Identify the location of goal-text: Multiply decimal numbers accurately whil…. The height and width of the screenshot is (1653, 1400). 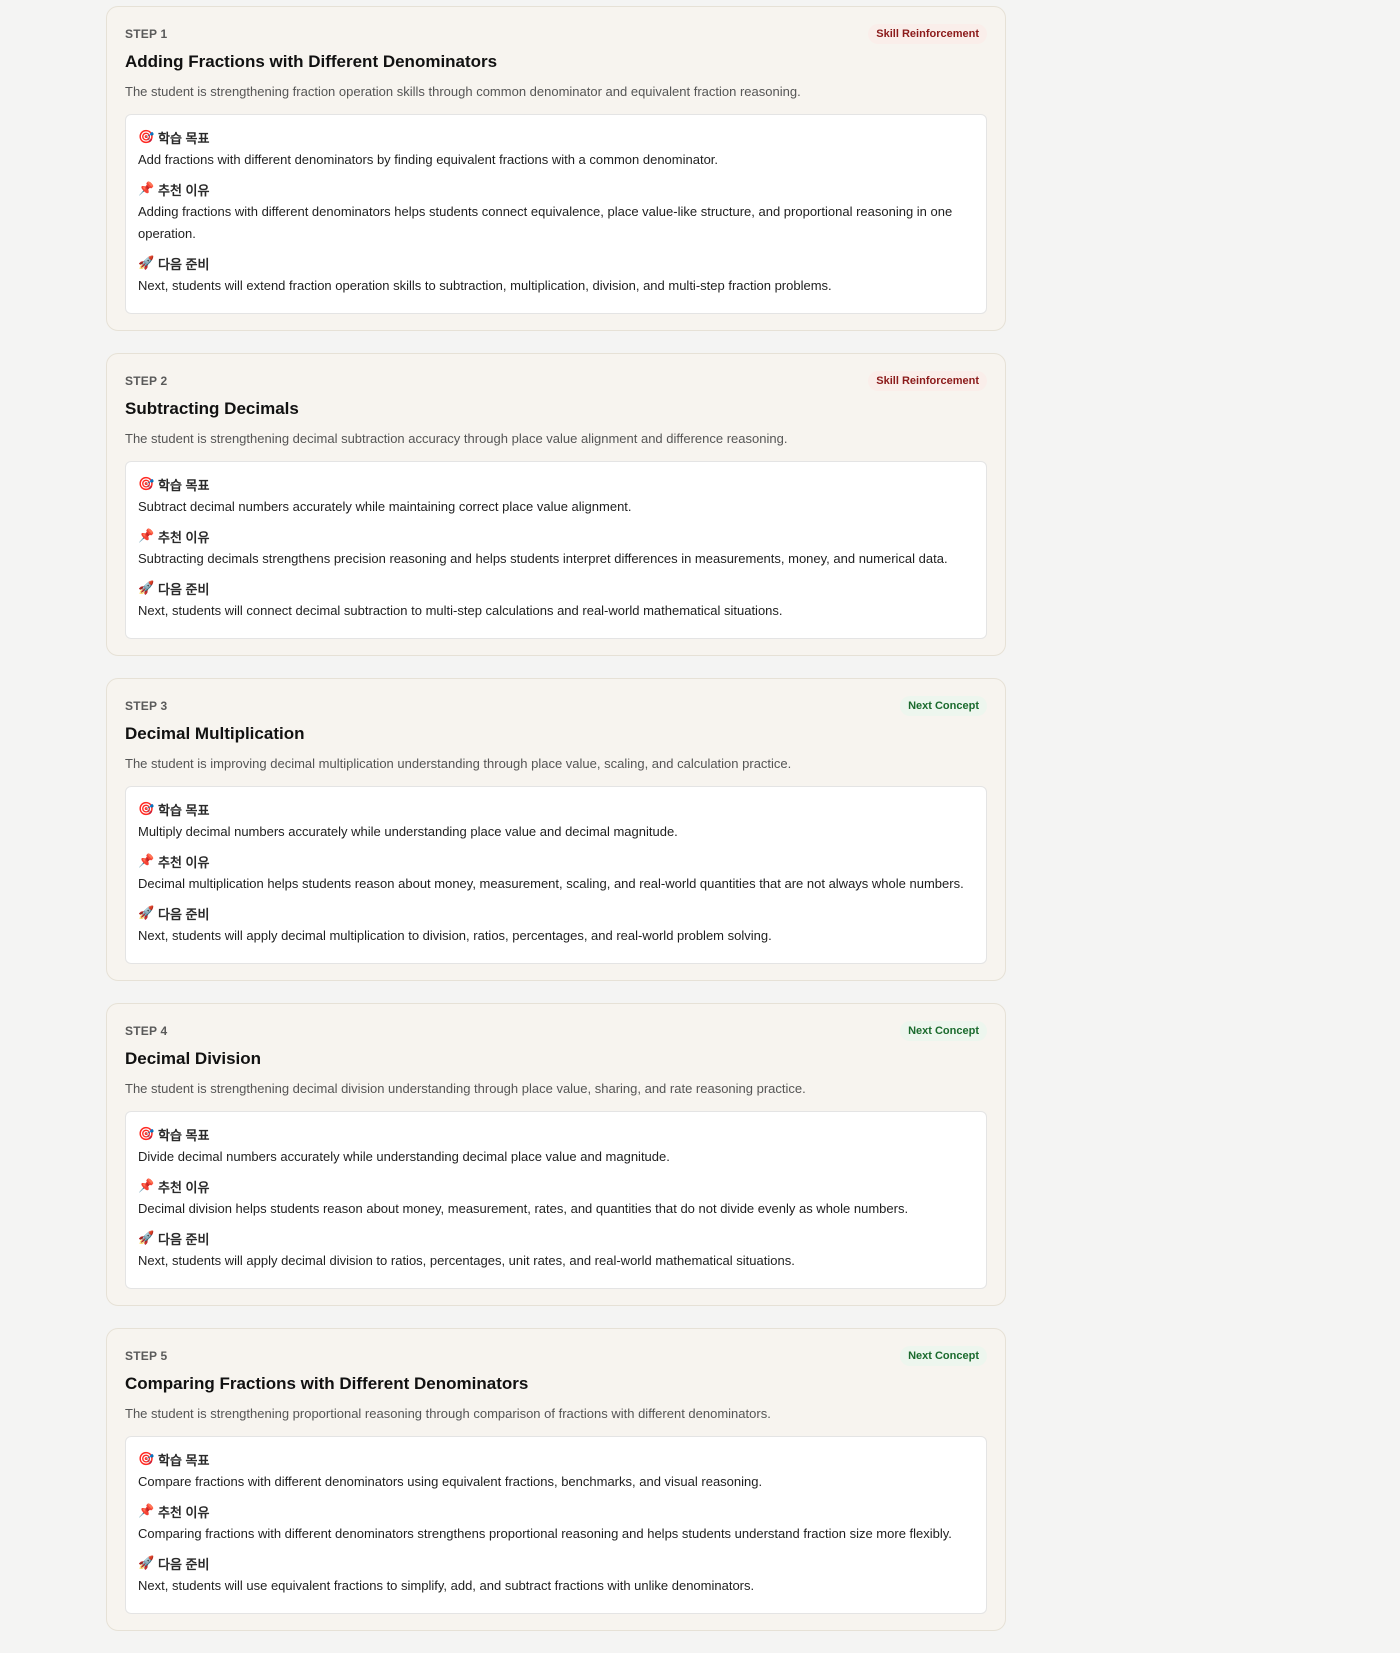
(408, 831).